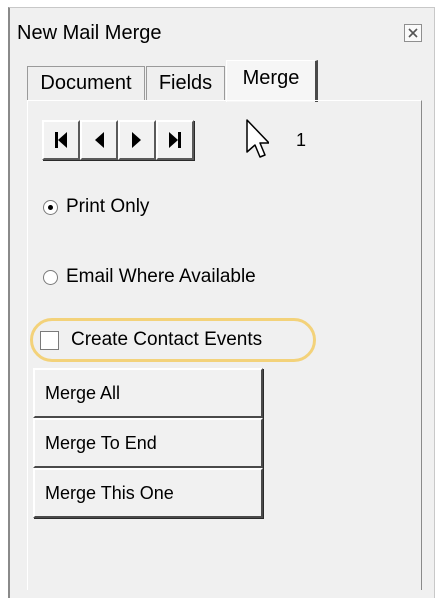 This screenshot has width=438, height=599. What do you see at coordinates (89, 33) in the screenshot?
I see `window-title: New Mail Merge` at bounding box center [89, 33].